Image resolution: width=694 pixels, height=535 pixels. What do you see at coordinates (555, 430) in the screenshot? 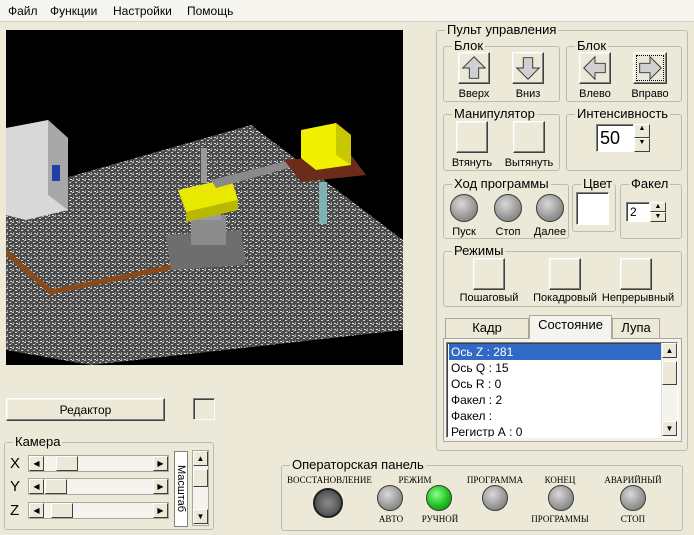
I see `list-item: Регистр А : 0` at bounding box center [555, 430].